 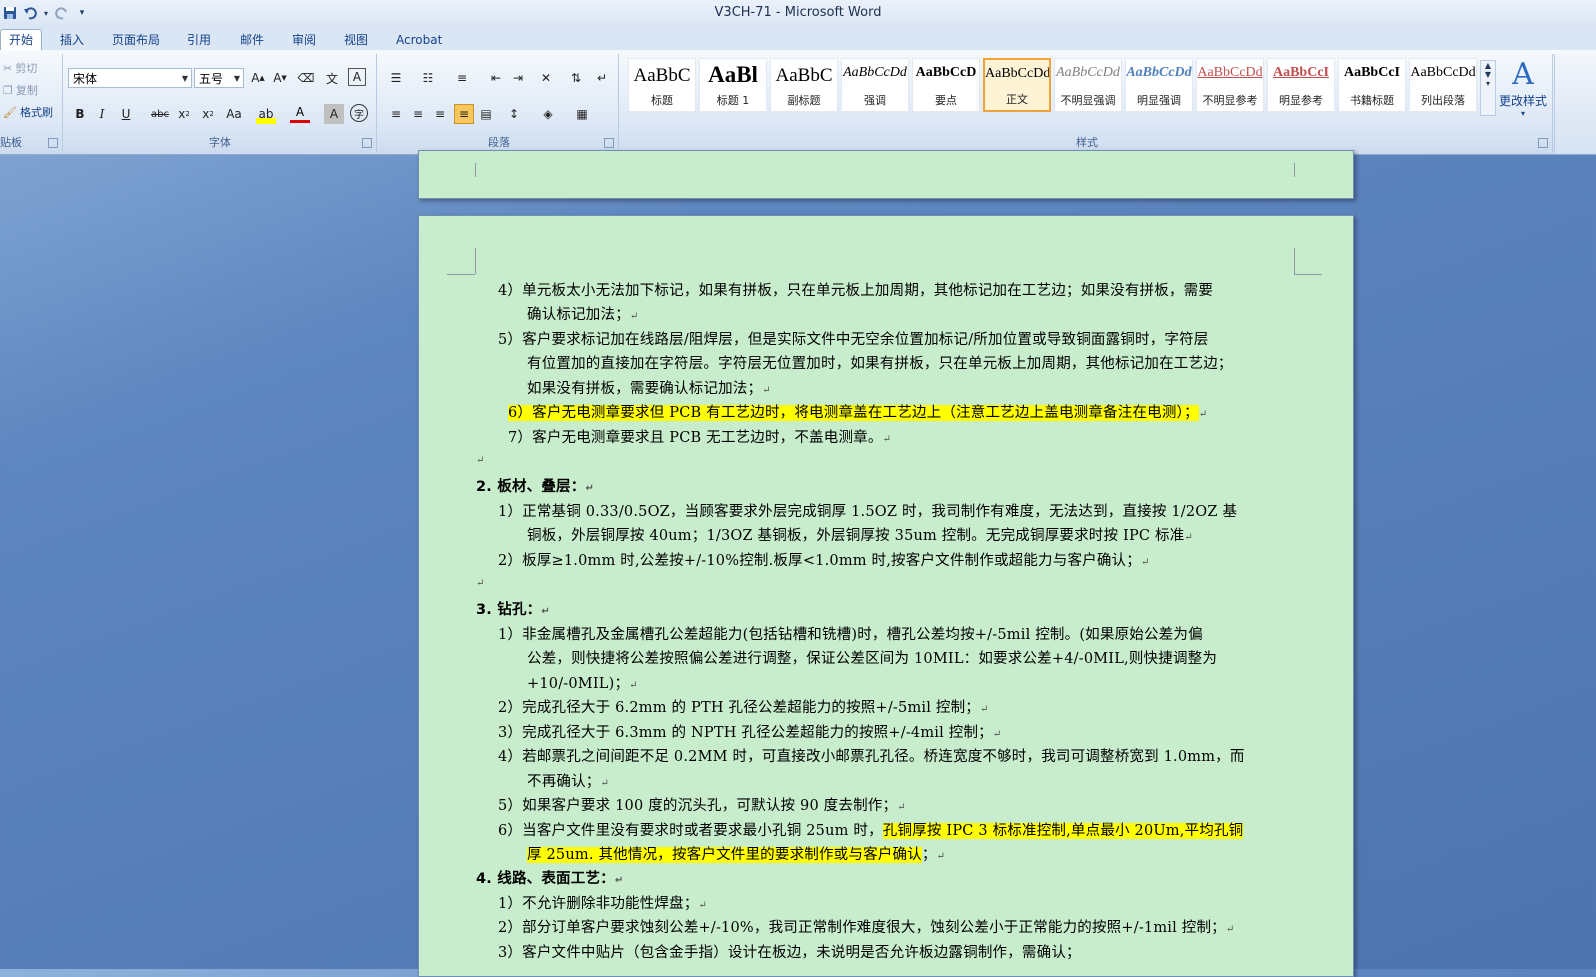 I want to click on window-title: V3CH-71 - Microsoft Word, so click(x=798, y=12).